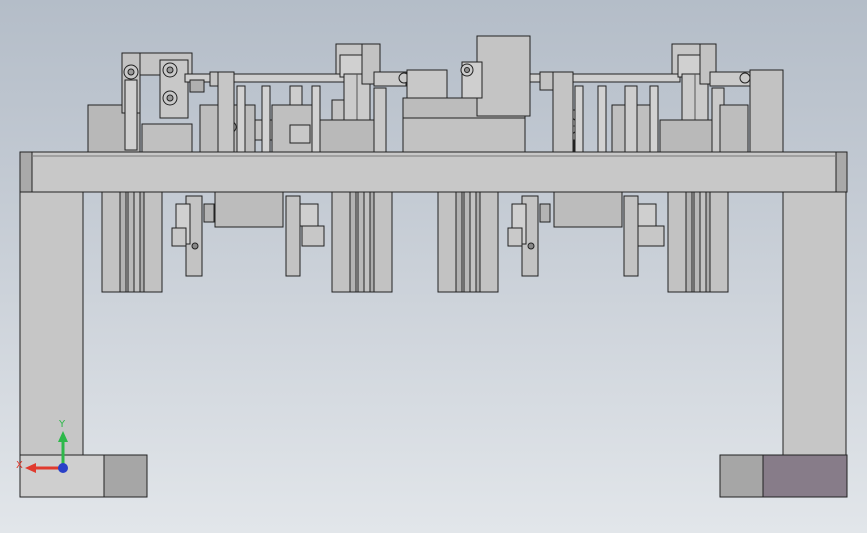 The width and height of the screenshot is (867, 533). What do you see at coordinates (586, 234) in the screenshot?
I see `lower-clamp-right` at bounding box center [586, 234].